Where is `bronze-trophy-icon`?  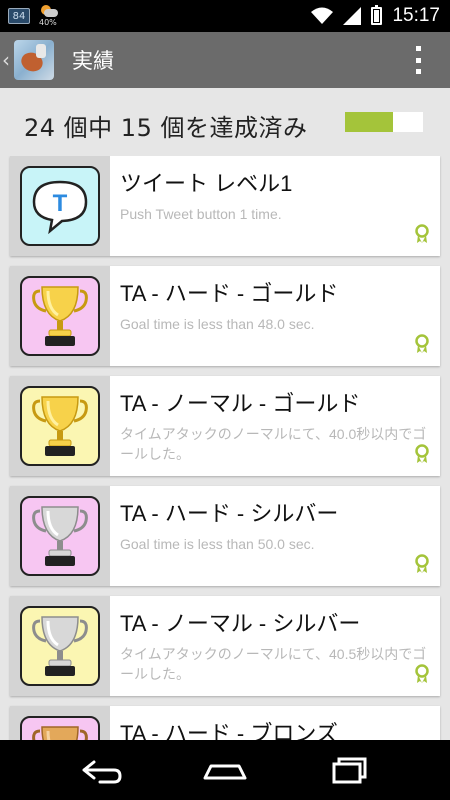
bronze-trophy-icon is located at coordinates (60, 728).